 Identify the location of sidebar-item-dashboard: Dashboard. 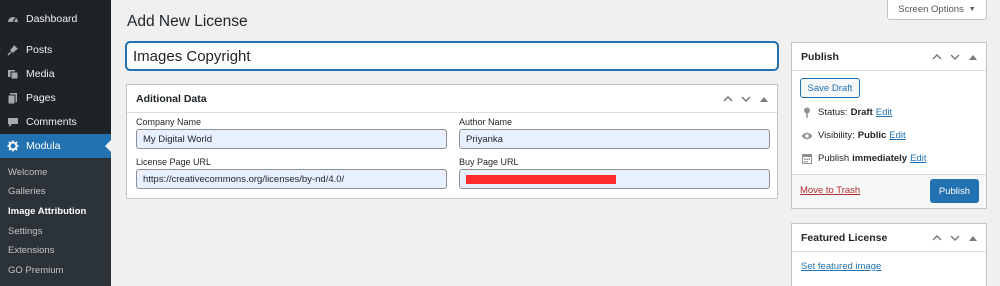
(55, 19).